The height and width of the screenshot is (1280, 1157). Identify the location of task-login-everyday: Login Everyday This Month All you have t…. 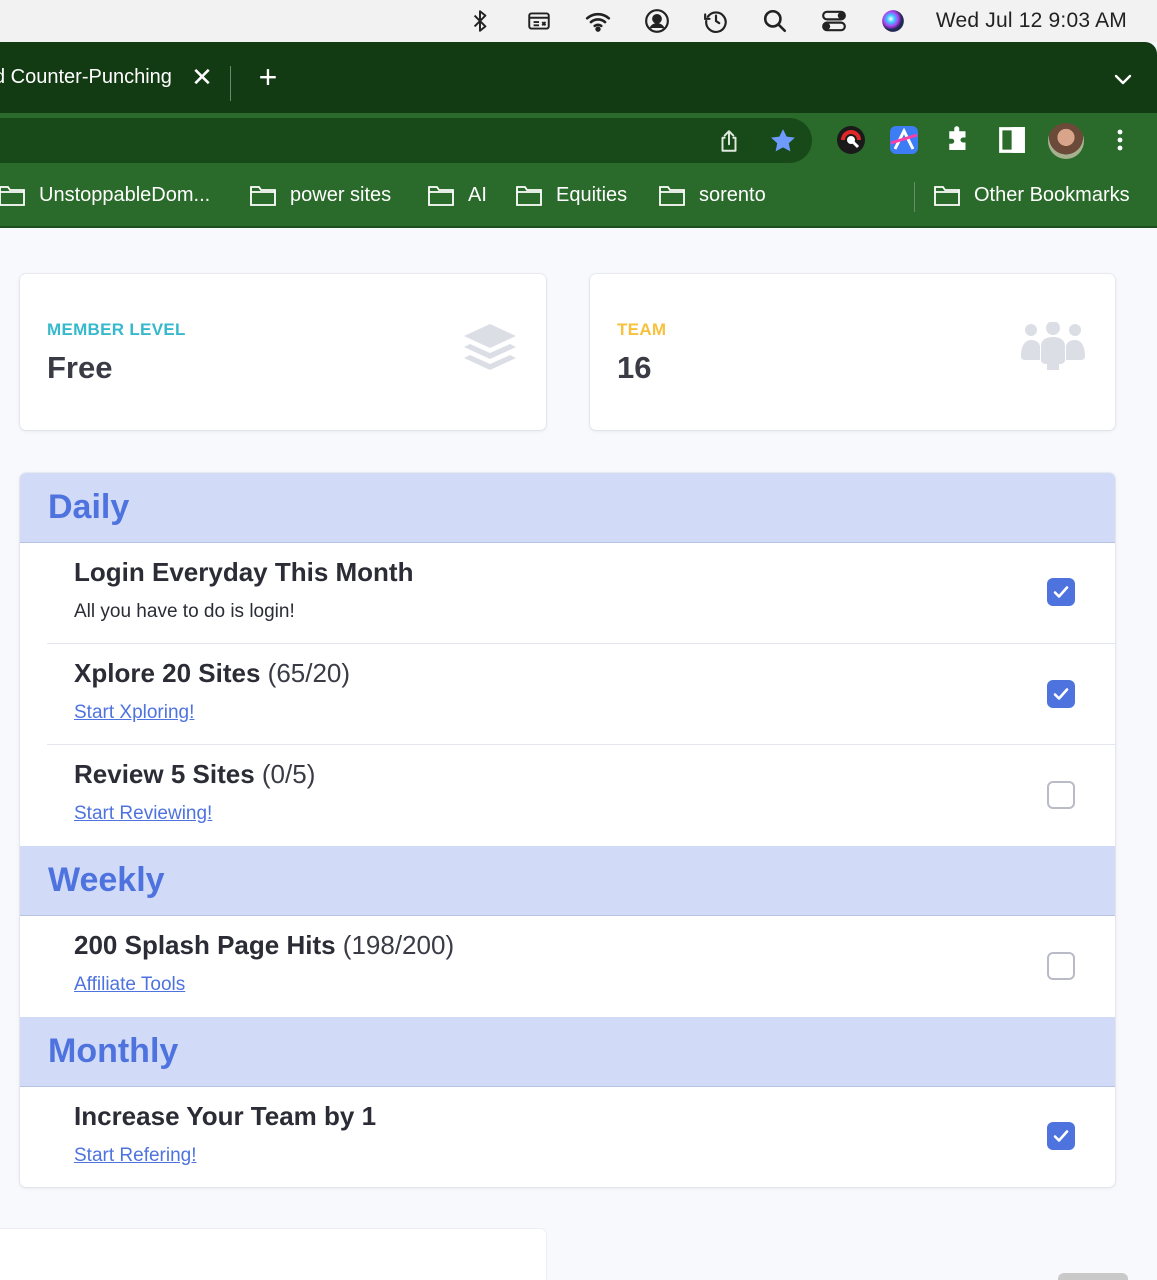
(581, 593).